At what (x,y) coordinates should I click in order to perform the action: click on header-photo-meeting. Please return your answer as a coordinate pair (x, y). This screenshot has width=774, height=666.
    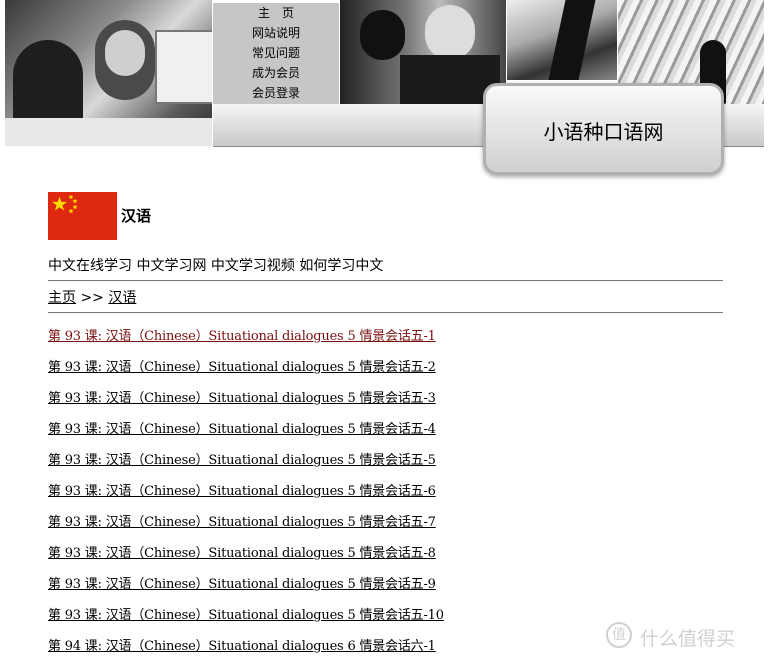
    Looking at the image, I should click on (423, 52).